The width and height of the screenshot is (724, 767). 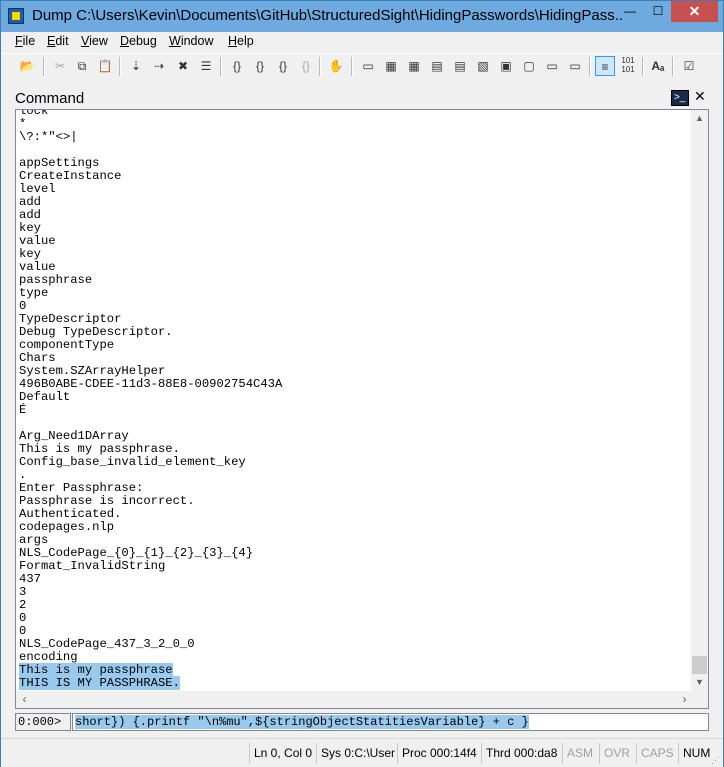 I want to click on output-line-text: Format_InvalidString, so click(x=92, y=566).